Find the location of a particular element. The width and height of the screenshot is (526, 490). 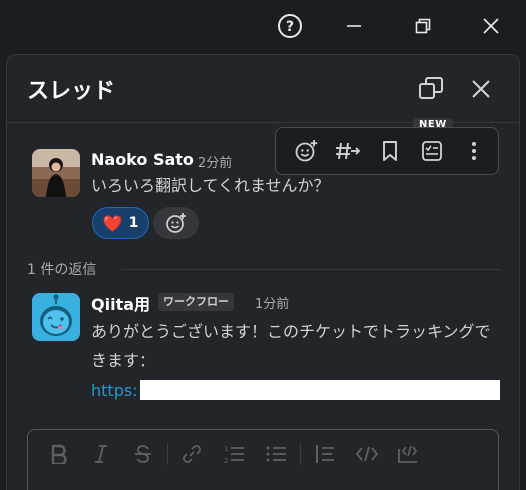

create-list-item-icon is located at coordinates (432, 151).